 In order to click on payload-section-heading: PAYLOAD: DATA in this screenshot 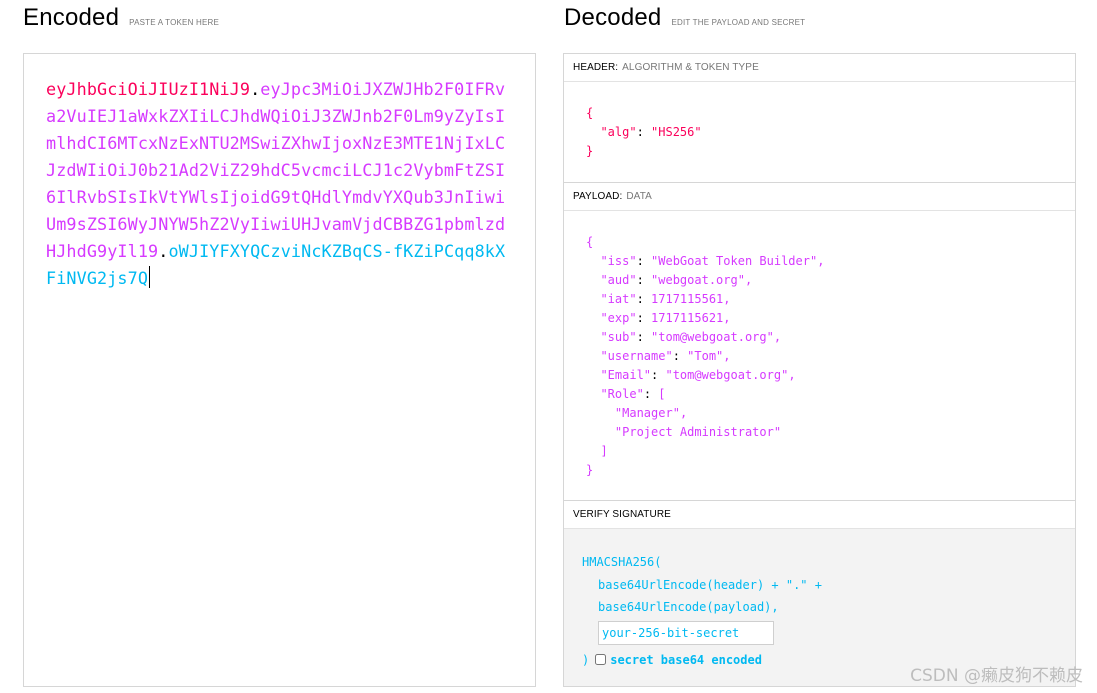, I will do `click(819, 197)`.